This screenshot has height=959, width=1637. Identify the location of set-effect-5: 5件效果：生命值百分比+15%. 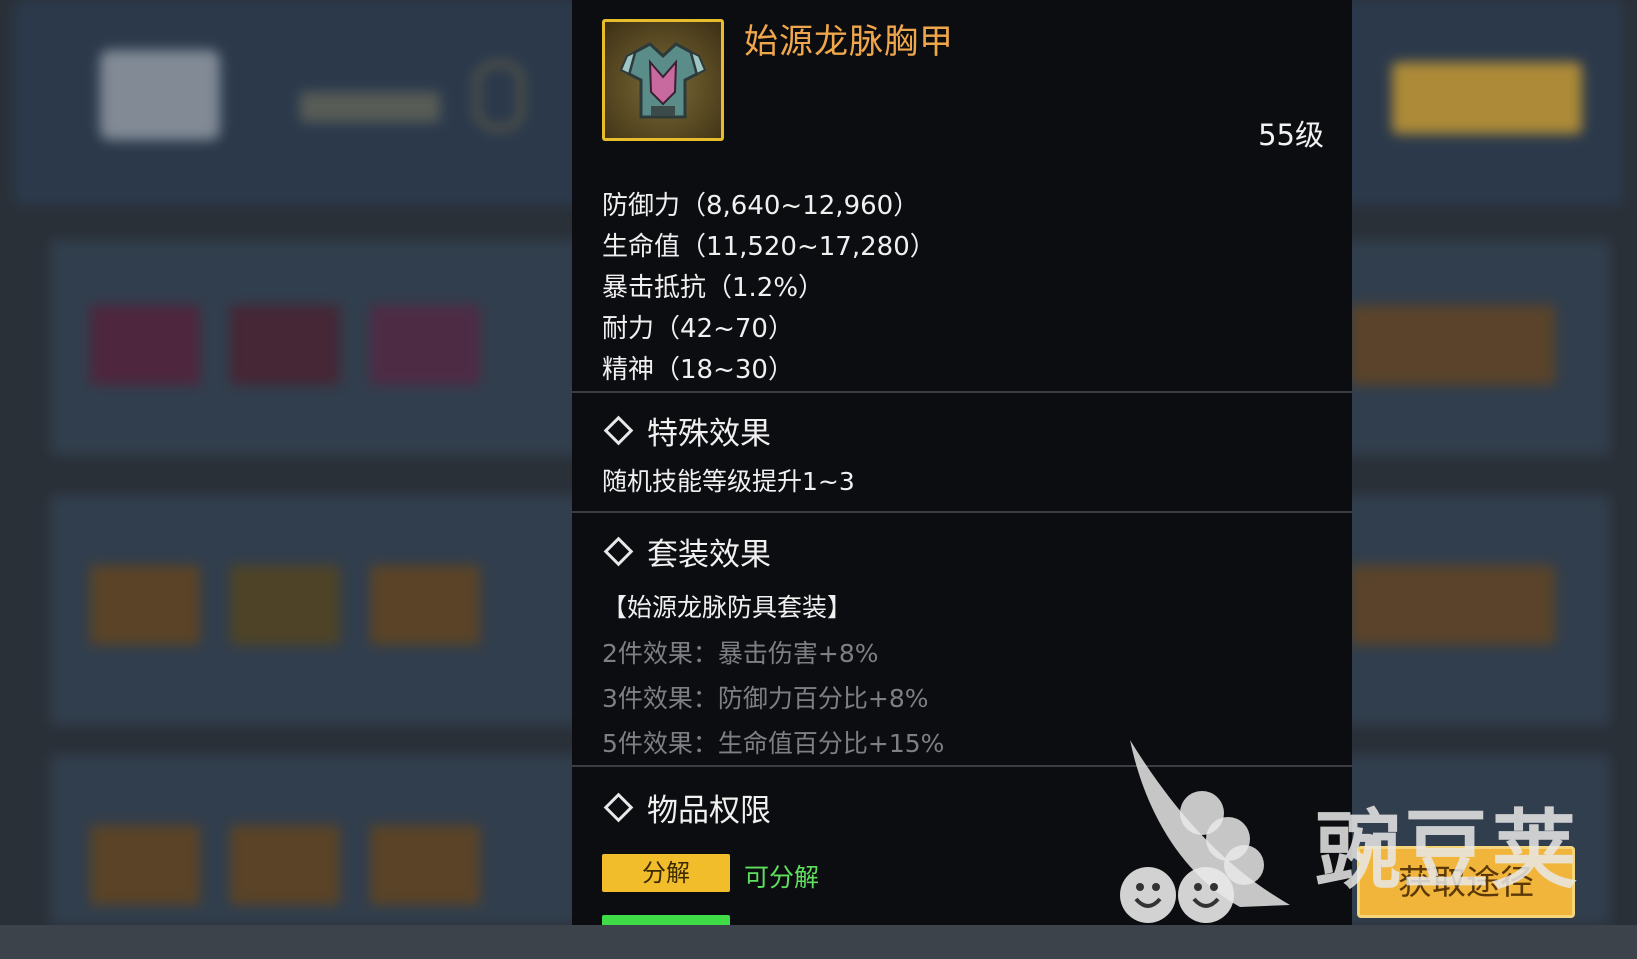
(773, 743).